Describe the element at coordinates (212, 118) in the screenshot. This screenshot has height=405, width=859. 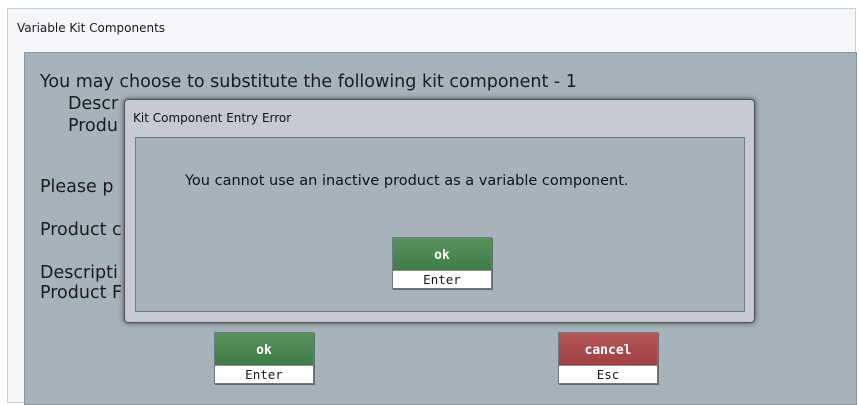
I see `dialog-title: Kit Component Entry Error` at that location.